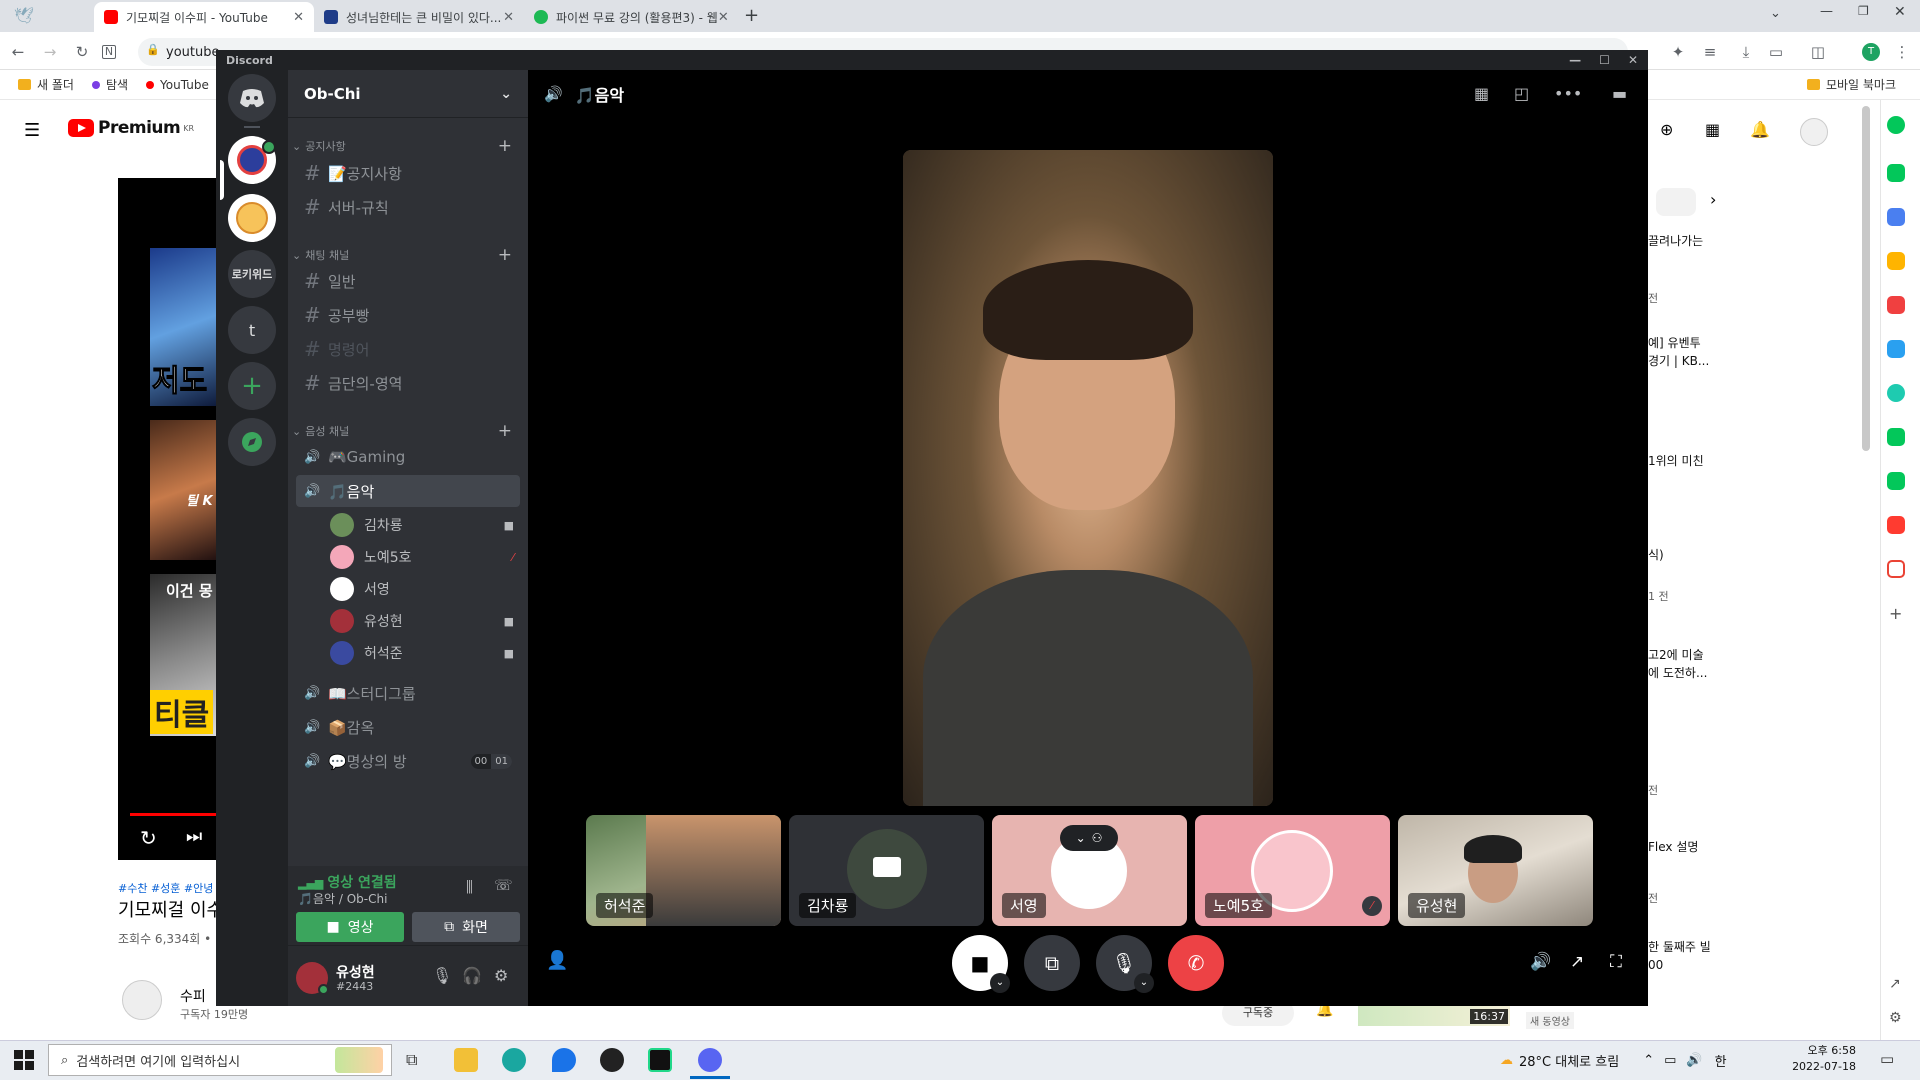  What do you see at coordinates (1895, 1018) in the screenshot?
I see `settings-sidebar-icon: ⚙` at bounding box center [1895, 1018].